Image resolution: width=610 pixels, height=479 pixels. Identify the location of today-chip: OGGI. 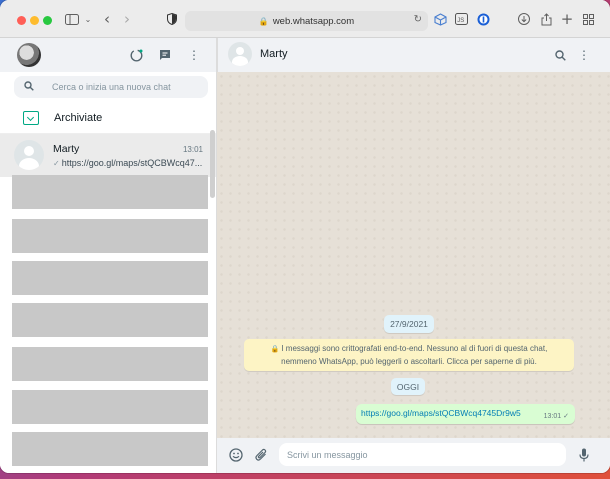
(408, 386).